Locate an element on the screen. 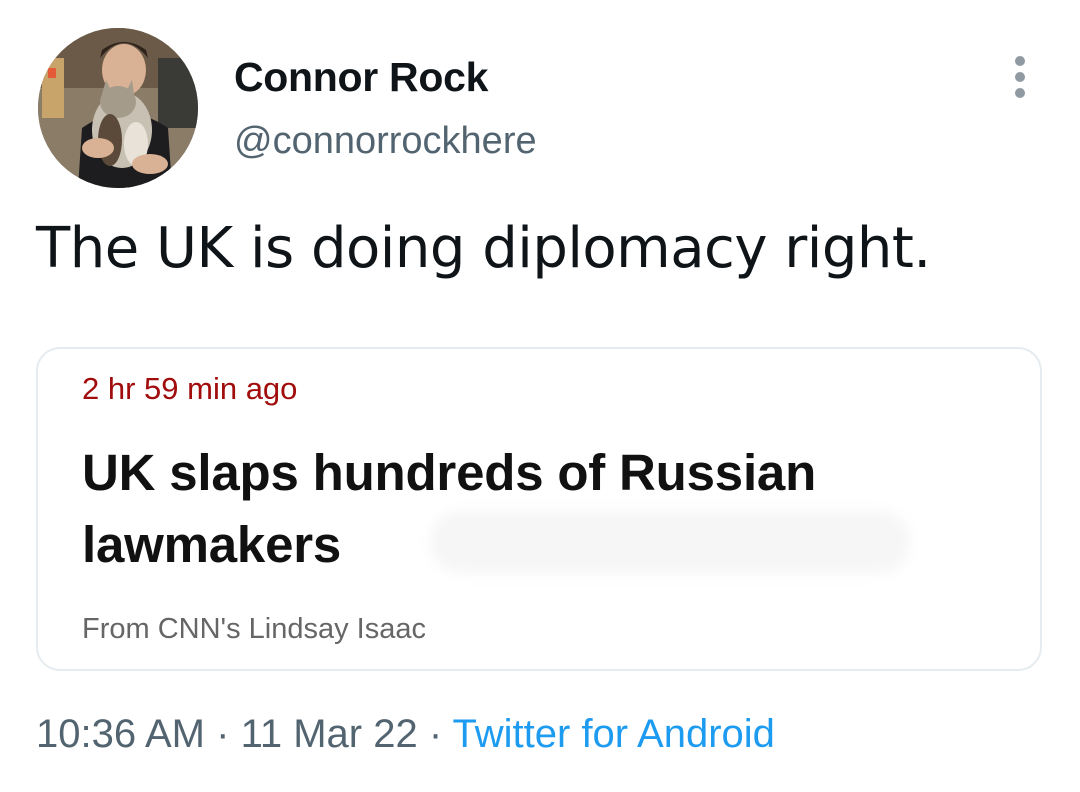  tweet-text: The UK is doing diplomacy right. is located at coordinates (483, 248).